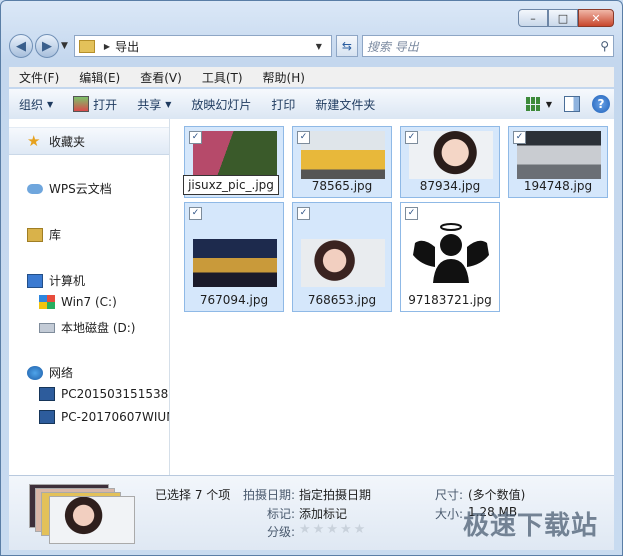  I want to click on preview-pane-icon, so click(572, 104).